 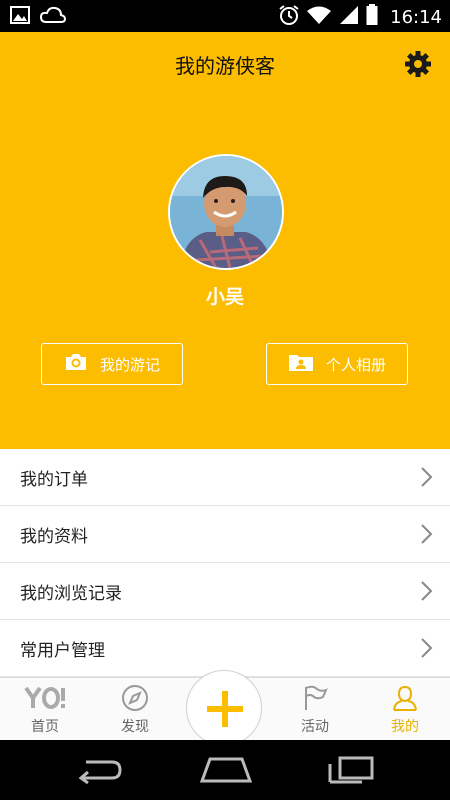 I want to click on tab-discover: 发现, so click(x=135, y=709).